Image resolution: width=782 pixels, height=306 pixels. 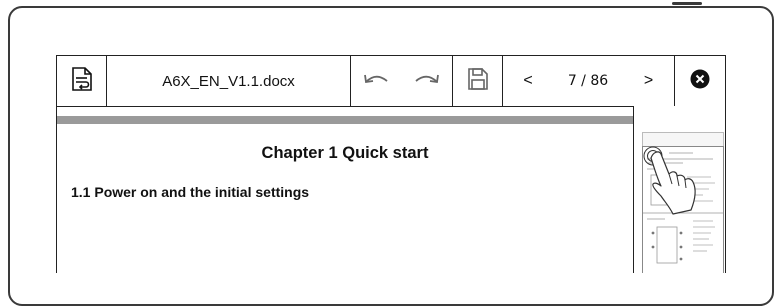 I want to click on page-indicator: 7 / 86, so click(x=588, y=81).